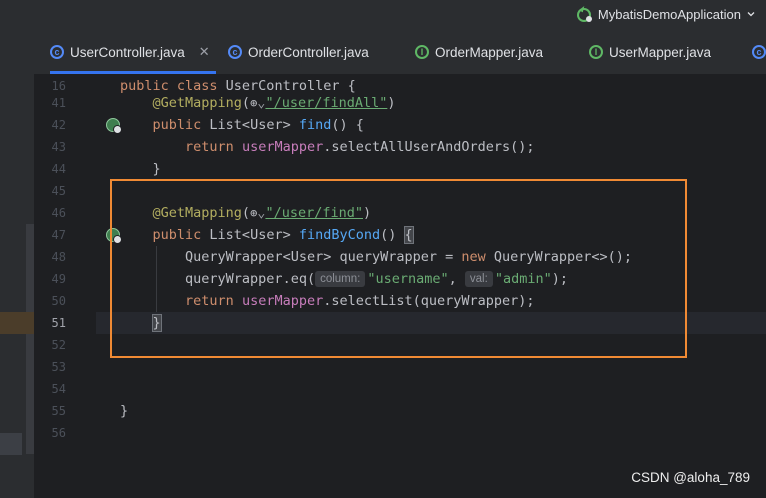  I want to click on line-number: 48, so click(58, 257).